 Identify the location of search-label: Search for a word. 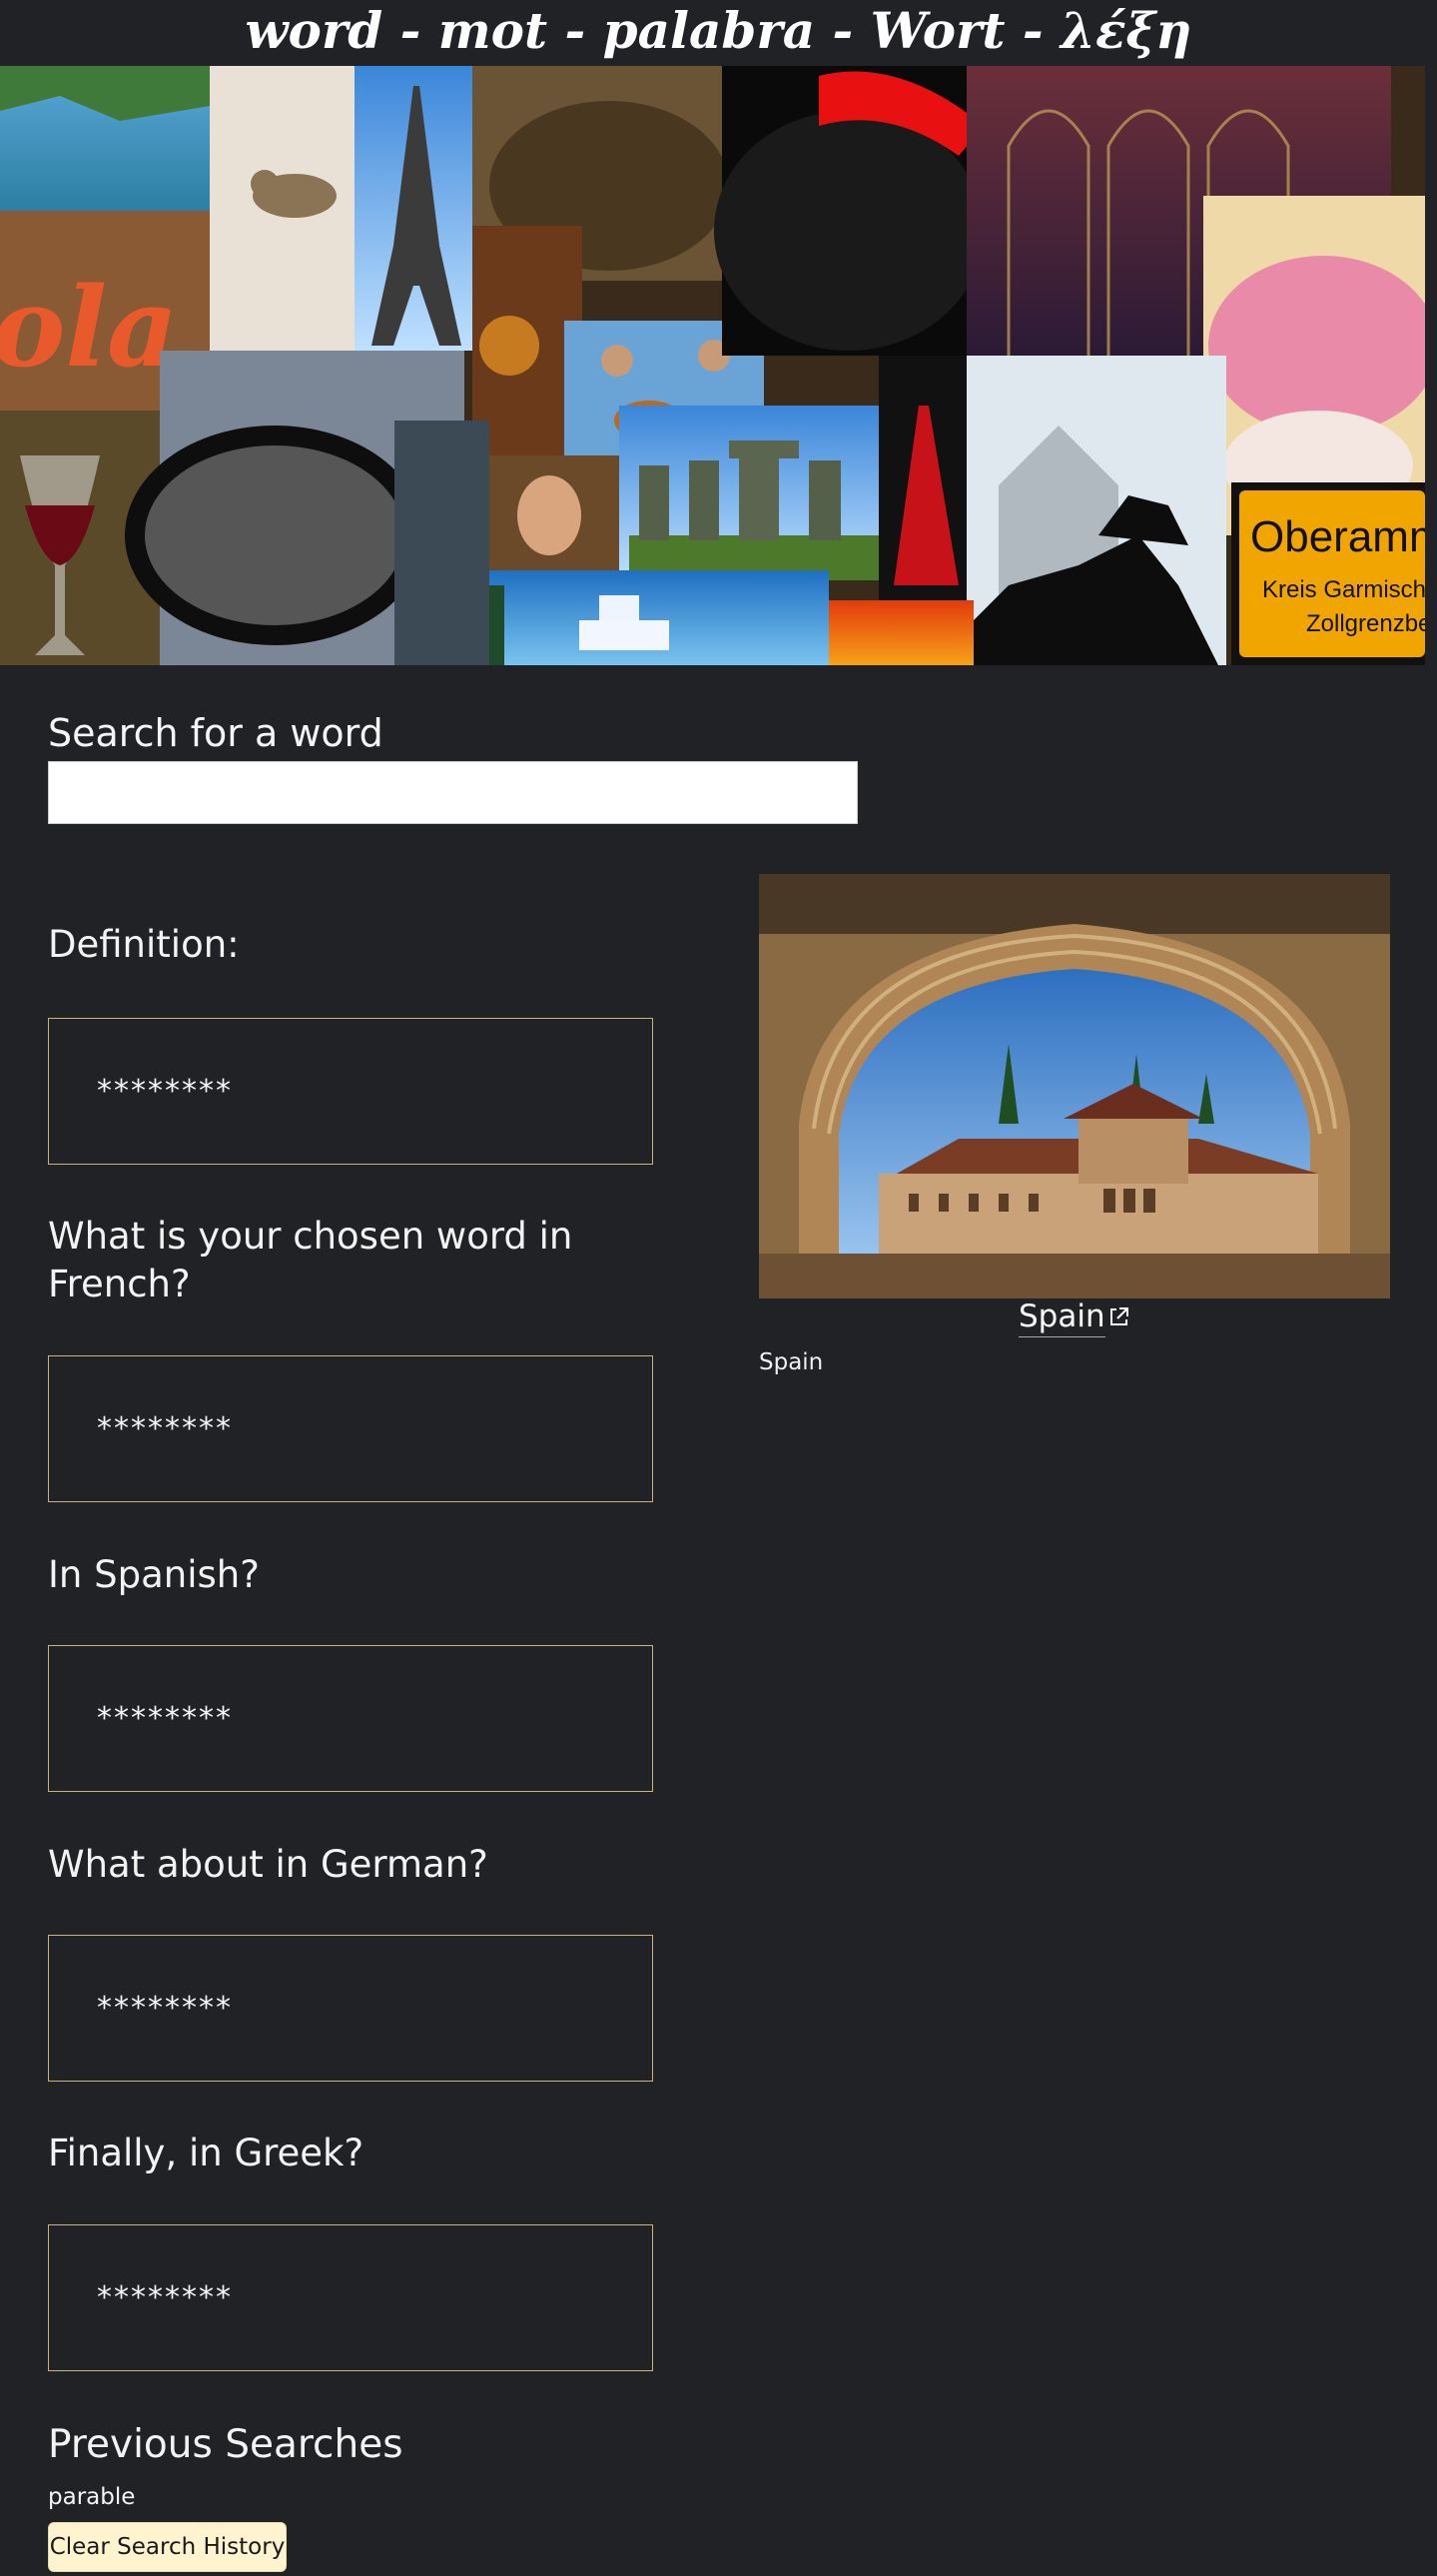
(215, 733).